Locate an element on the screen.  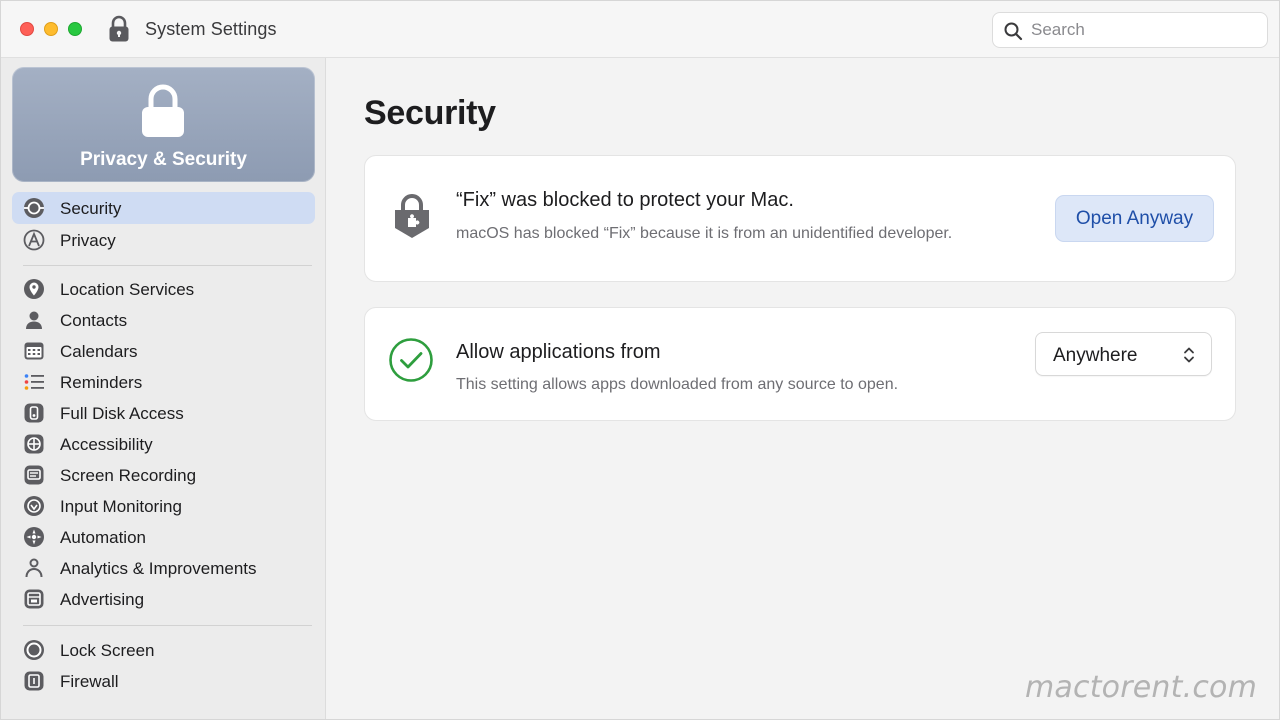
sidebar-item-automation: Automation is located at coordinates (163, 537).